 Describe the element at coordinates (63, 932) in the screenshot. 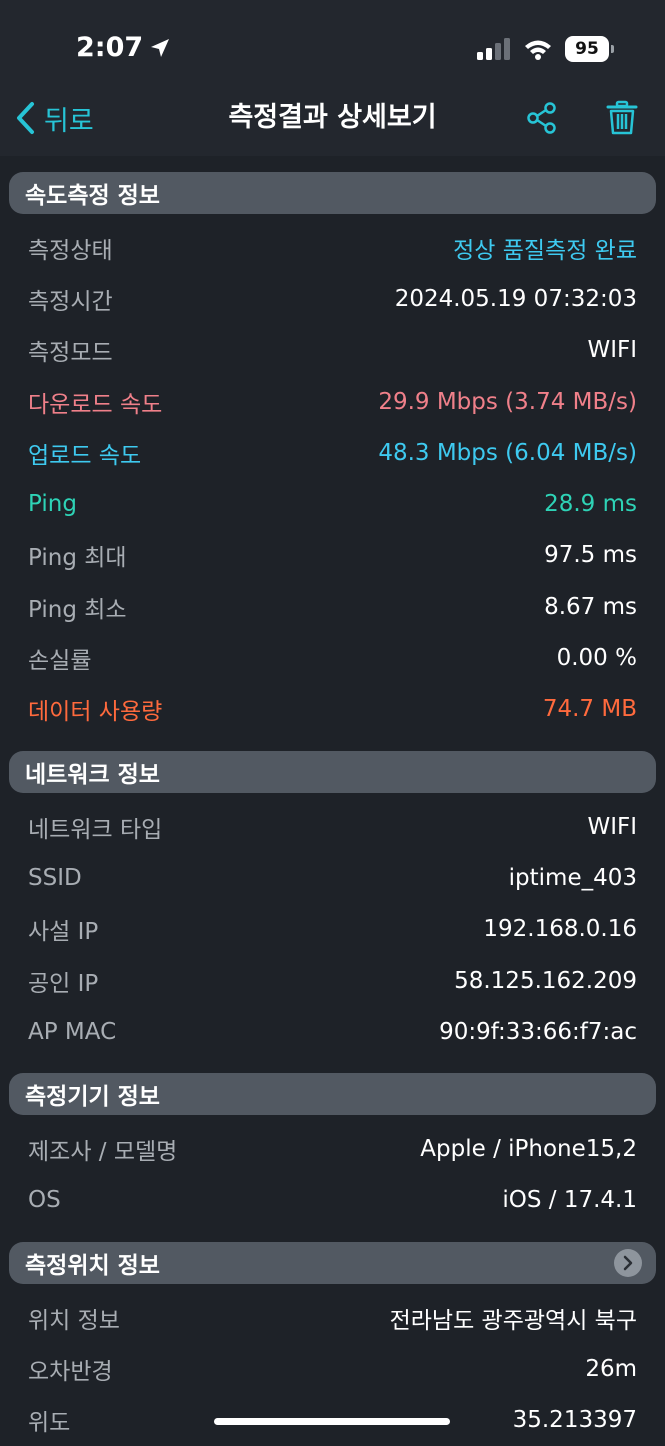

I see `row-label: 사설 IP` at that location.